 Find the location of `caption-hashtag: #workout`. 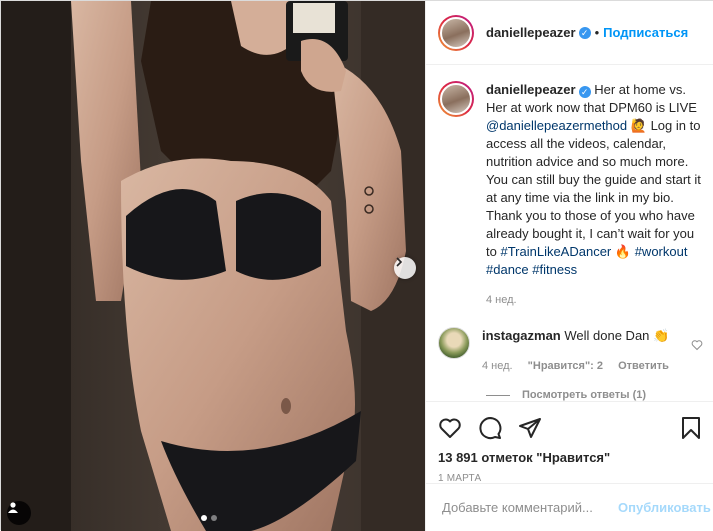

caption-hashtag: #workout is located at coordinates (661, 251).